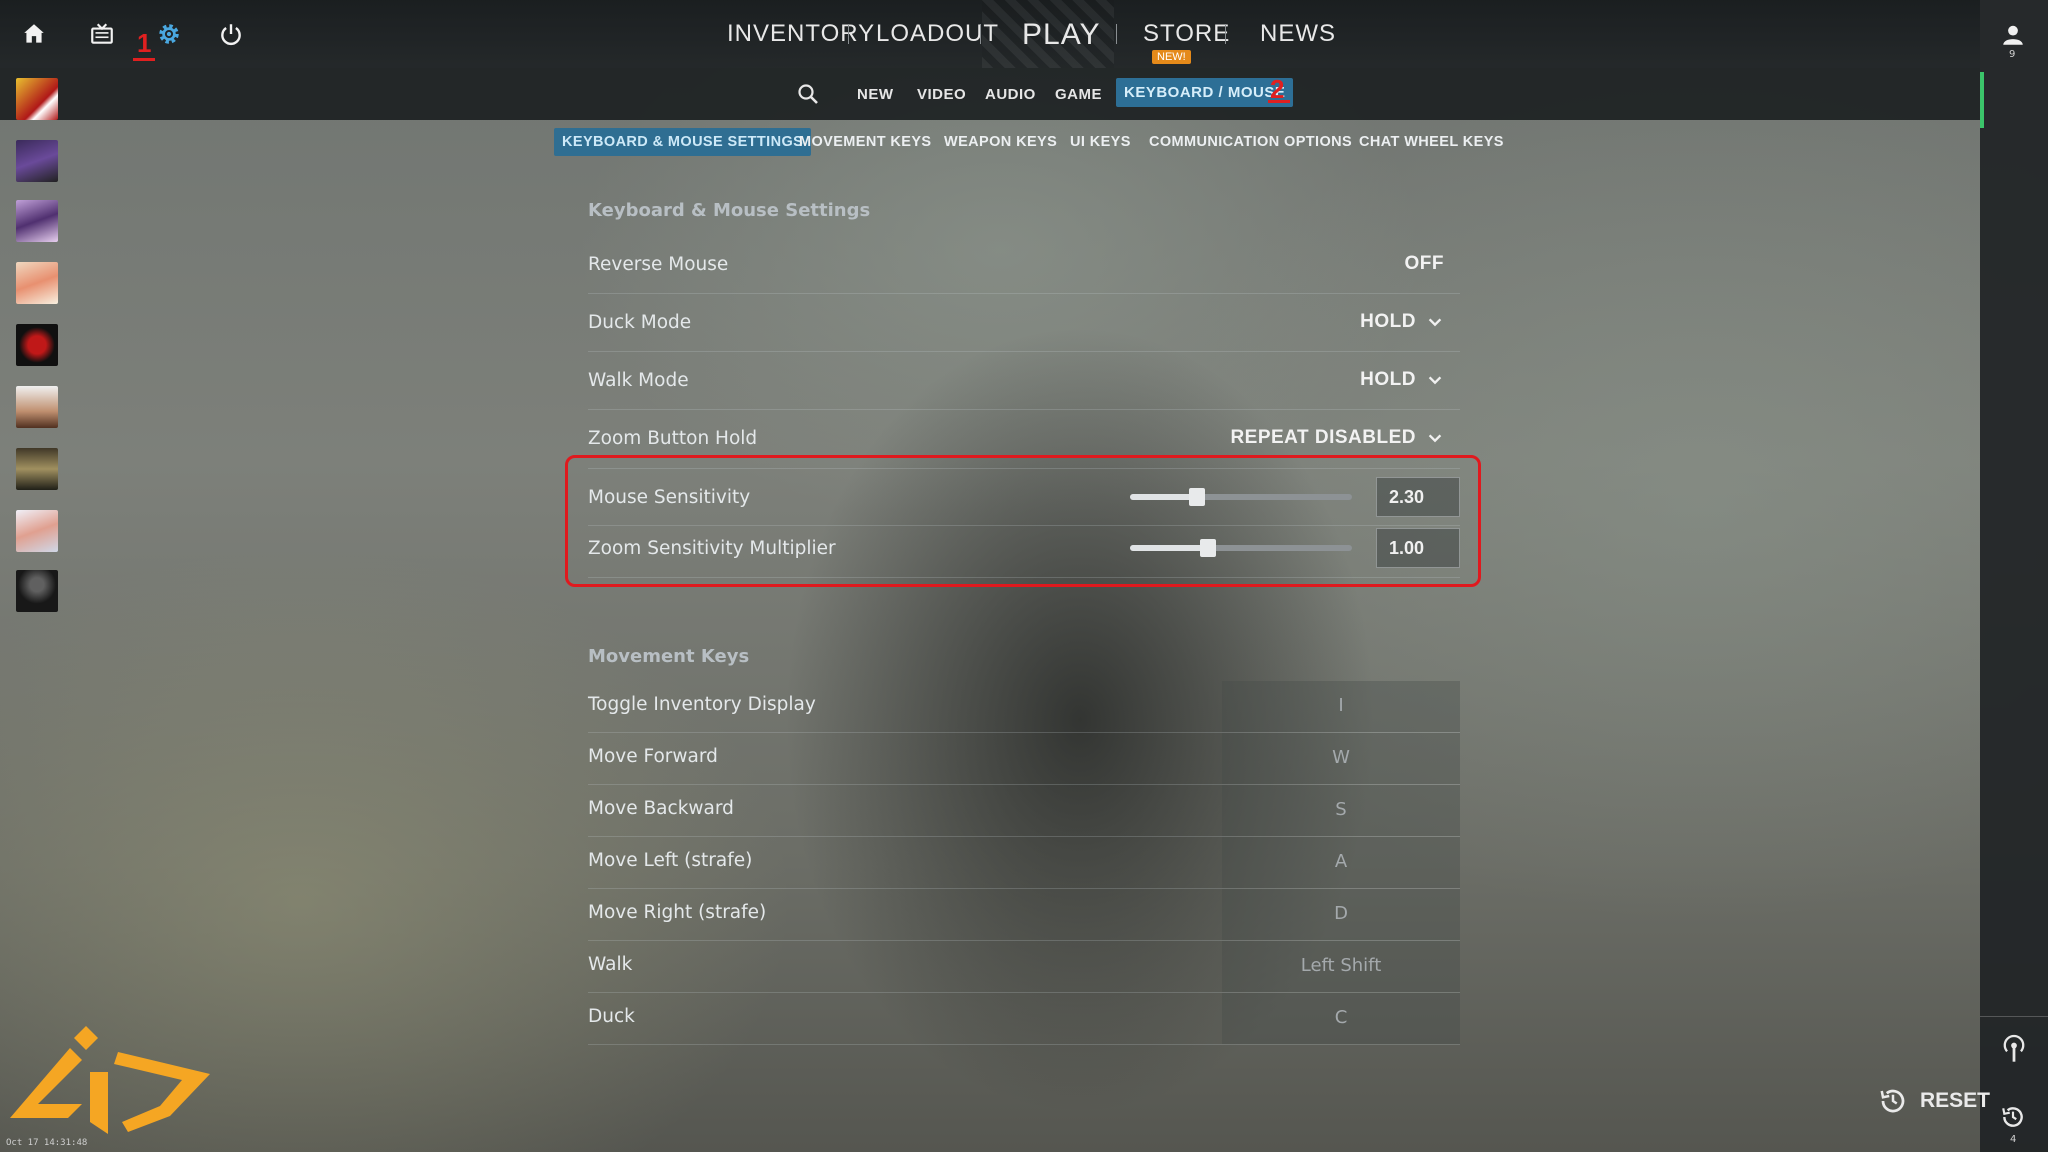 The height and width of the screenshot is (1152, 2048). I want to click on nav-inventory: INVENTORY, so click(801, 34).